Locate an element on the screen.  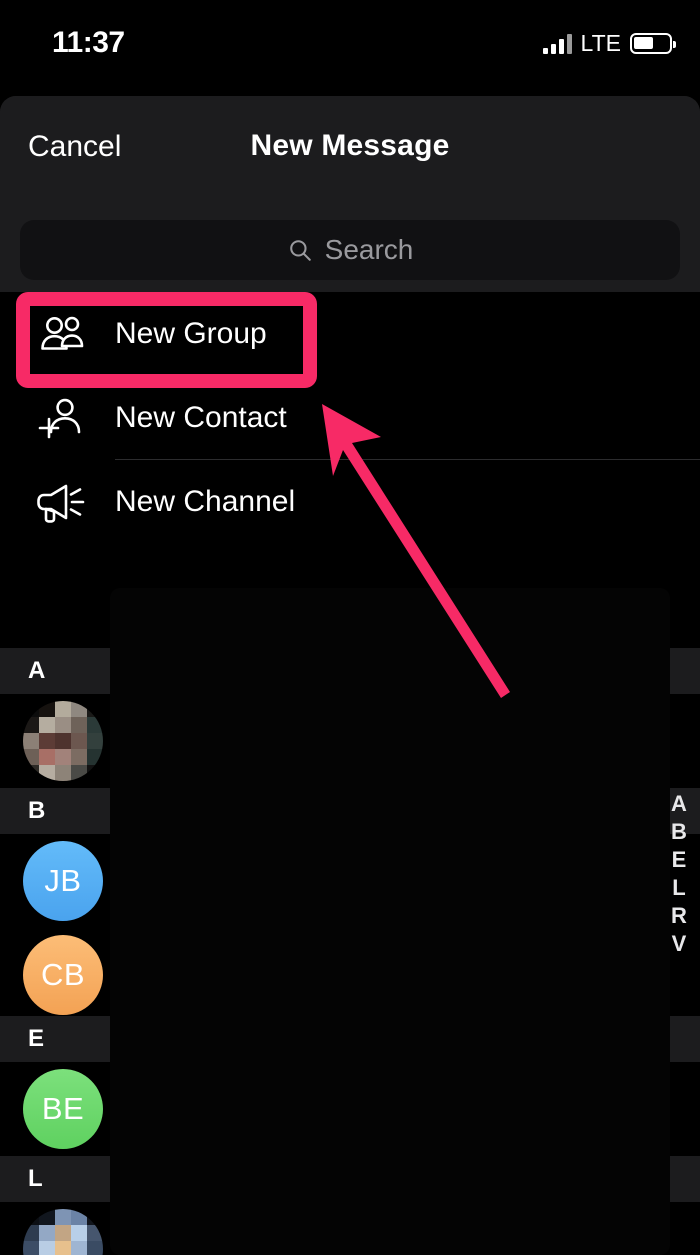
section-letter: B is located at coordinates (37, 810).